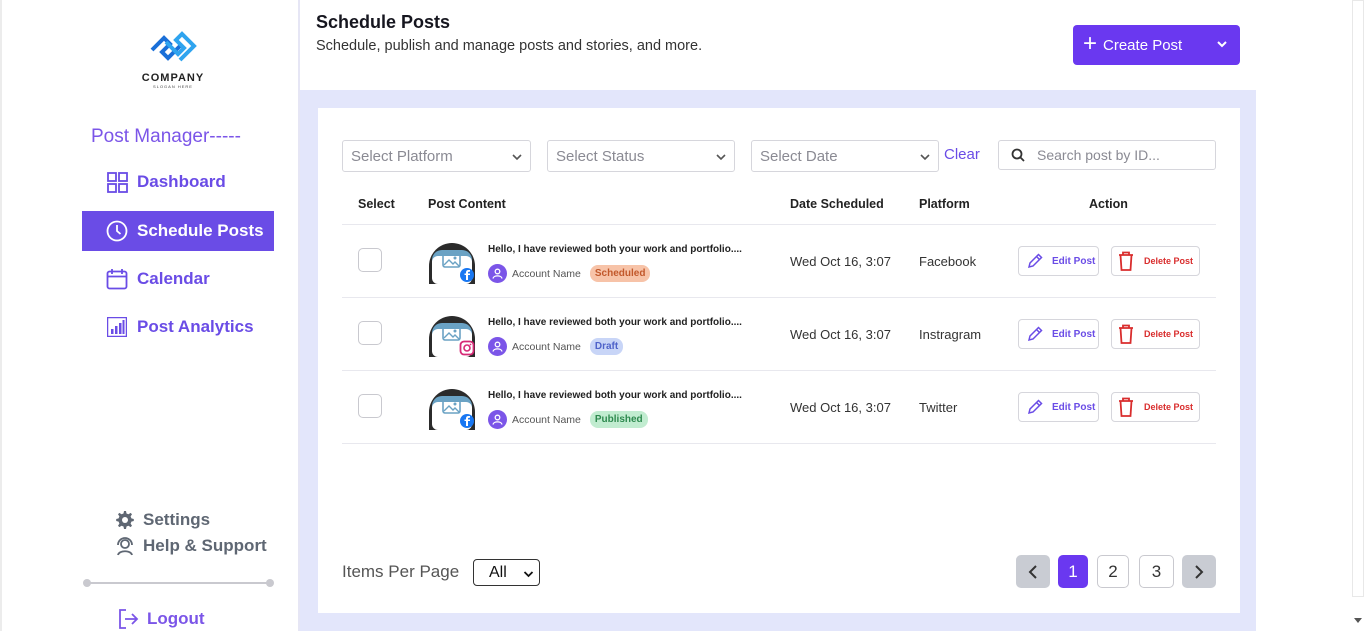 The height and width of the screenshot is (631, 1366). What do you see at coordinates (600, 156) in the screenshot?
I see `status-select-value: Select Status` at bounding box center [600, 156].